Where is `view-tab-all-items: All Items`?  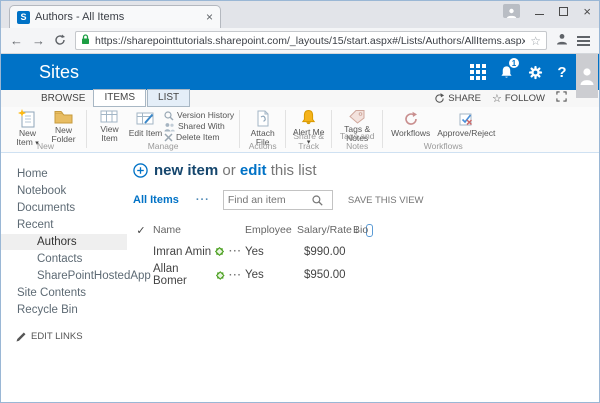
view-tab-all-items: All Items is located at coordinates (156, 200).